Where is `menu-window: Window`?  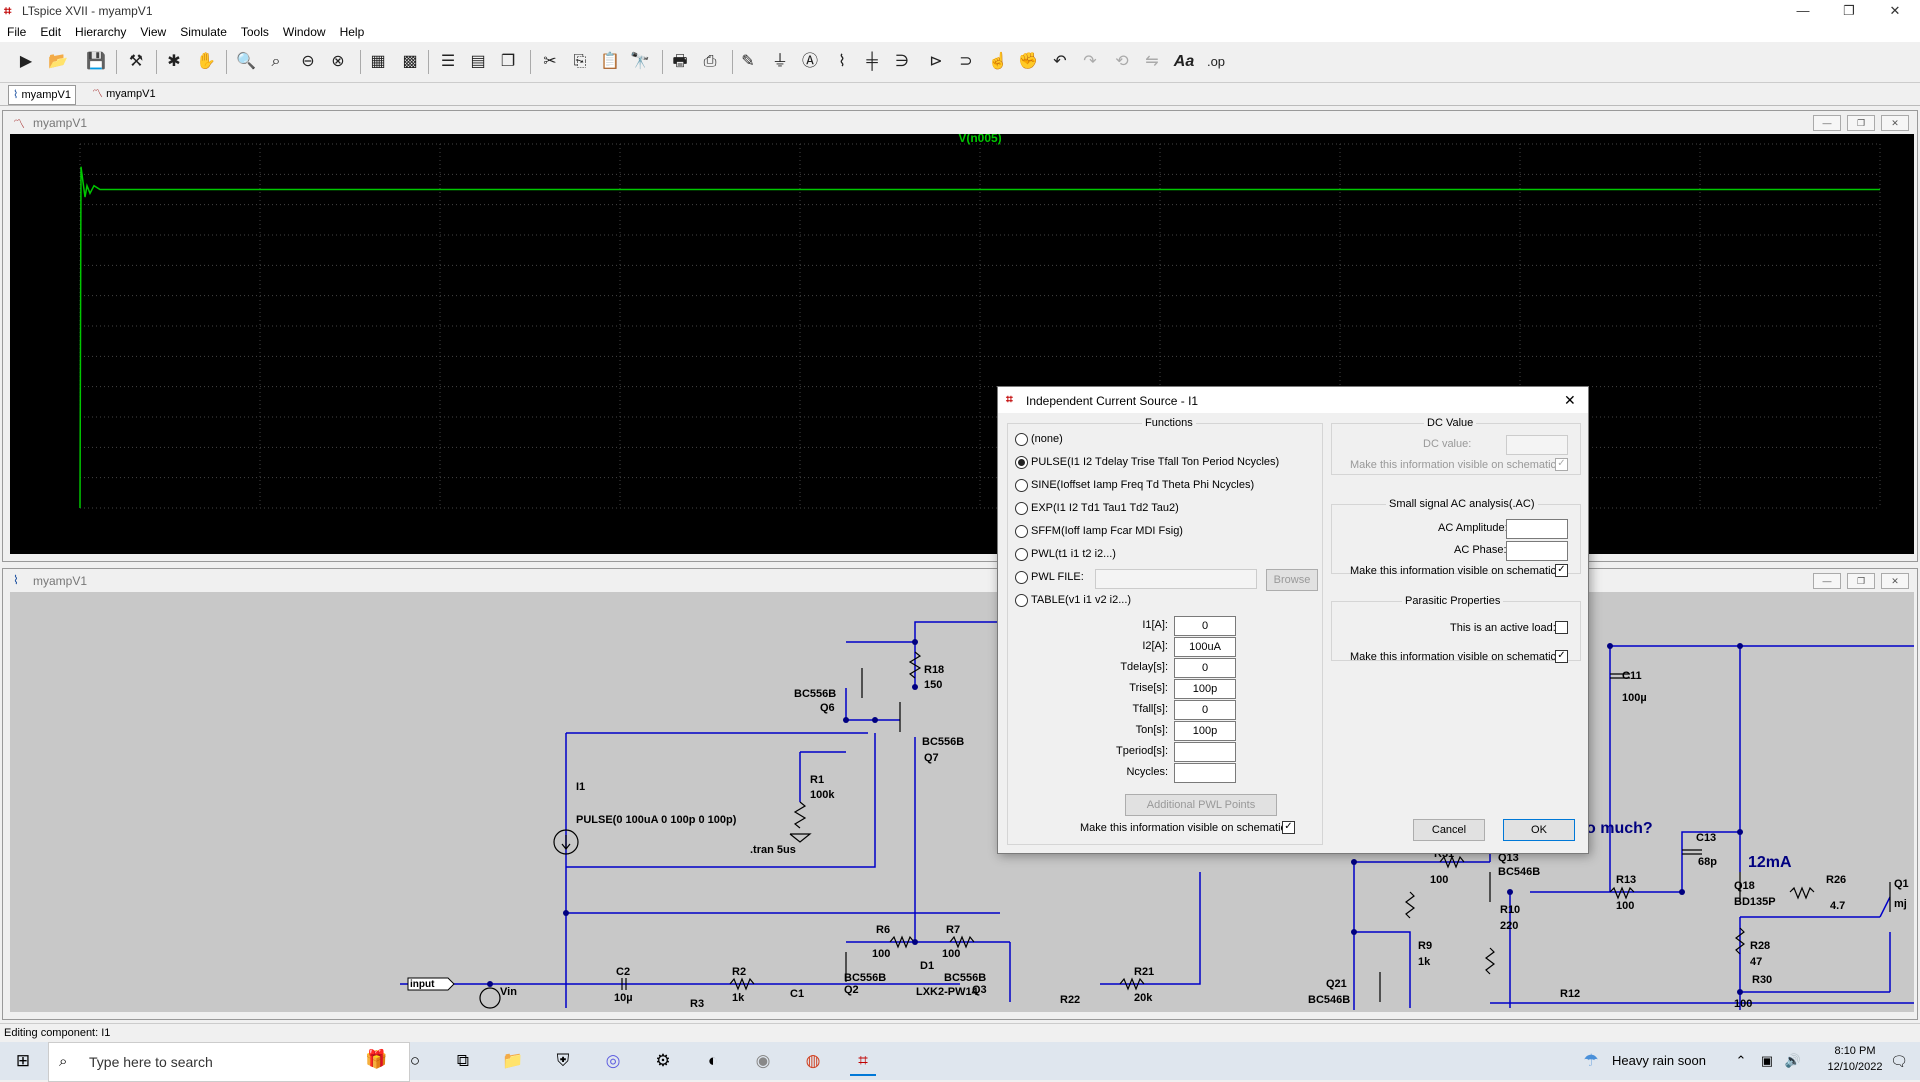 menu-window: Window is located at coordinates (304, 30).